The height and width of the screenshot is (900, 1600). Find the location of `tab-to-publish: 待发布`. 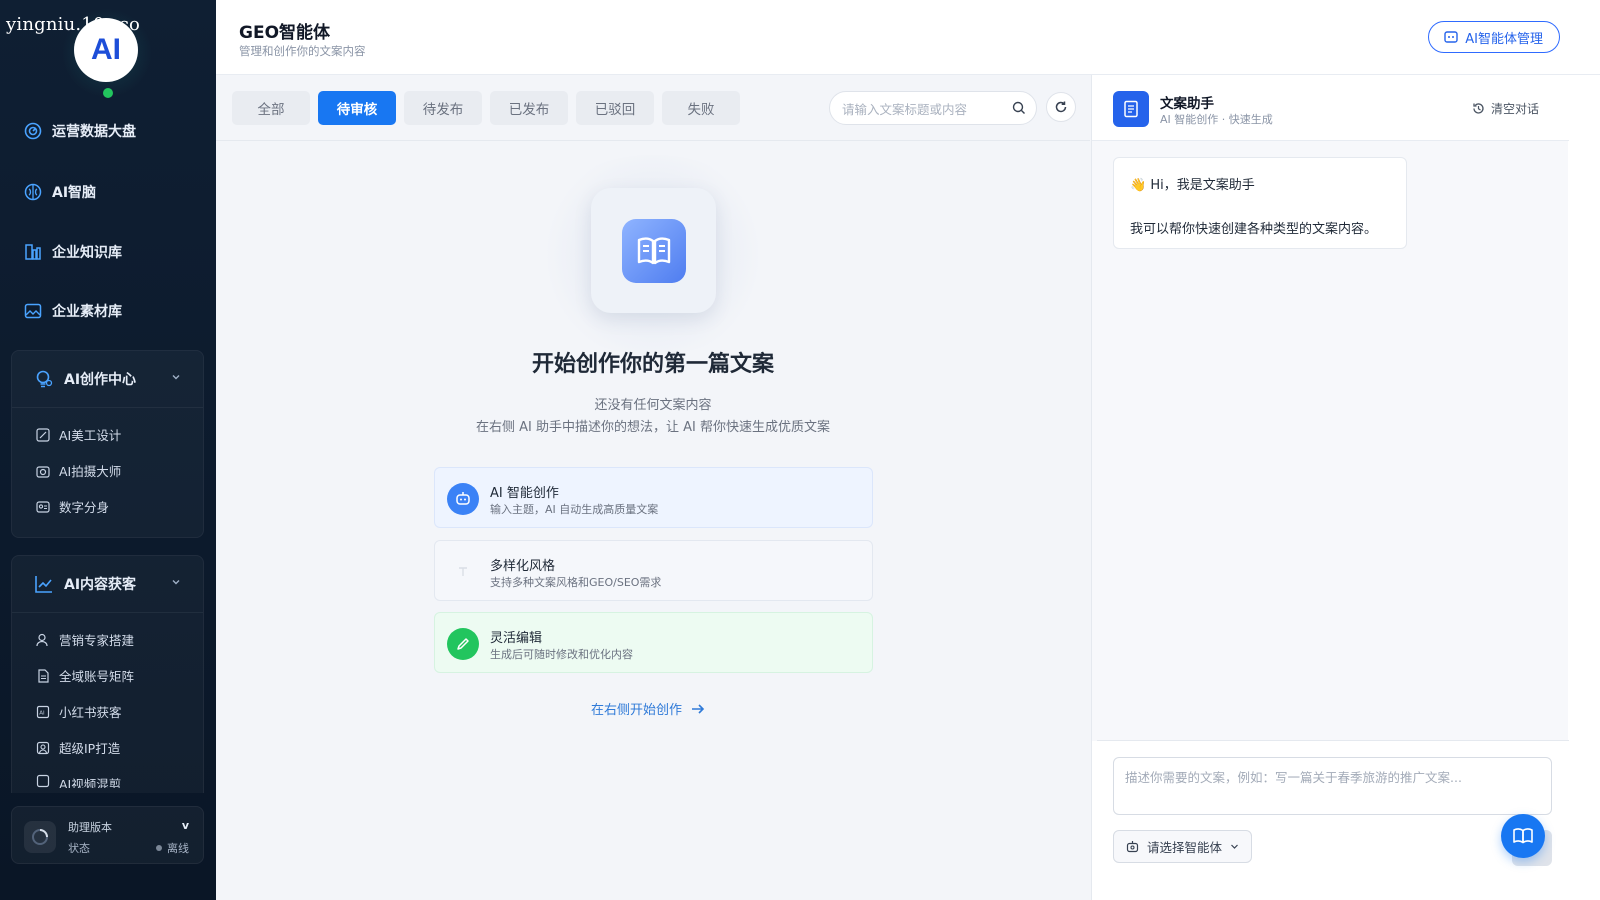

tab-to-publish: 待发布 is located at coordinates (443, 108).